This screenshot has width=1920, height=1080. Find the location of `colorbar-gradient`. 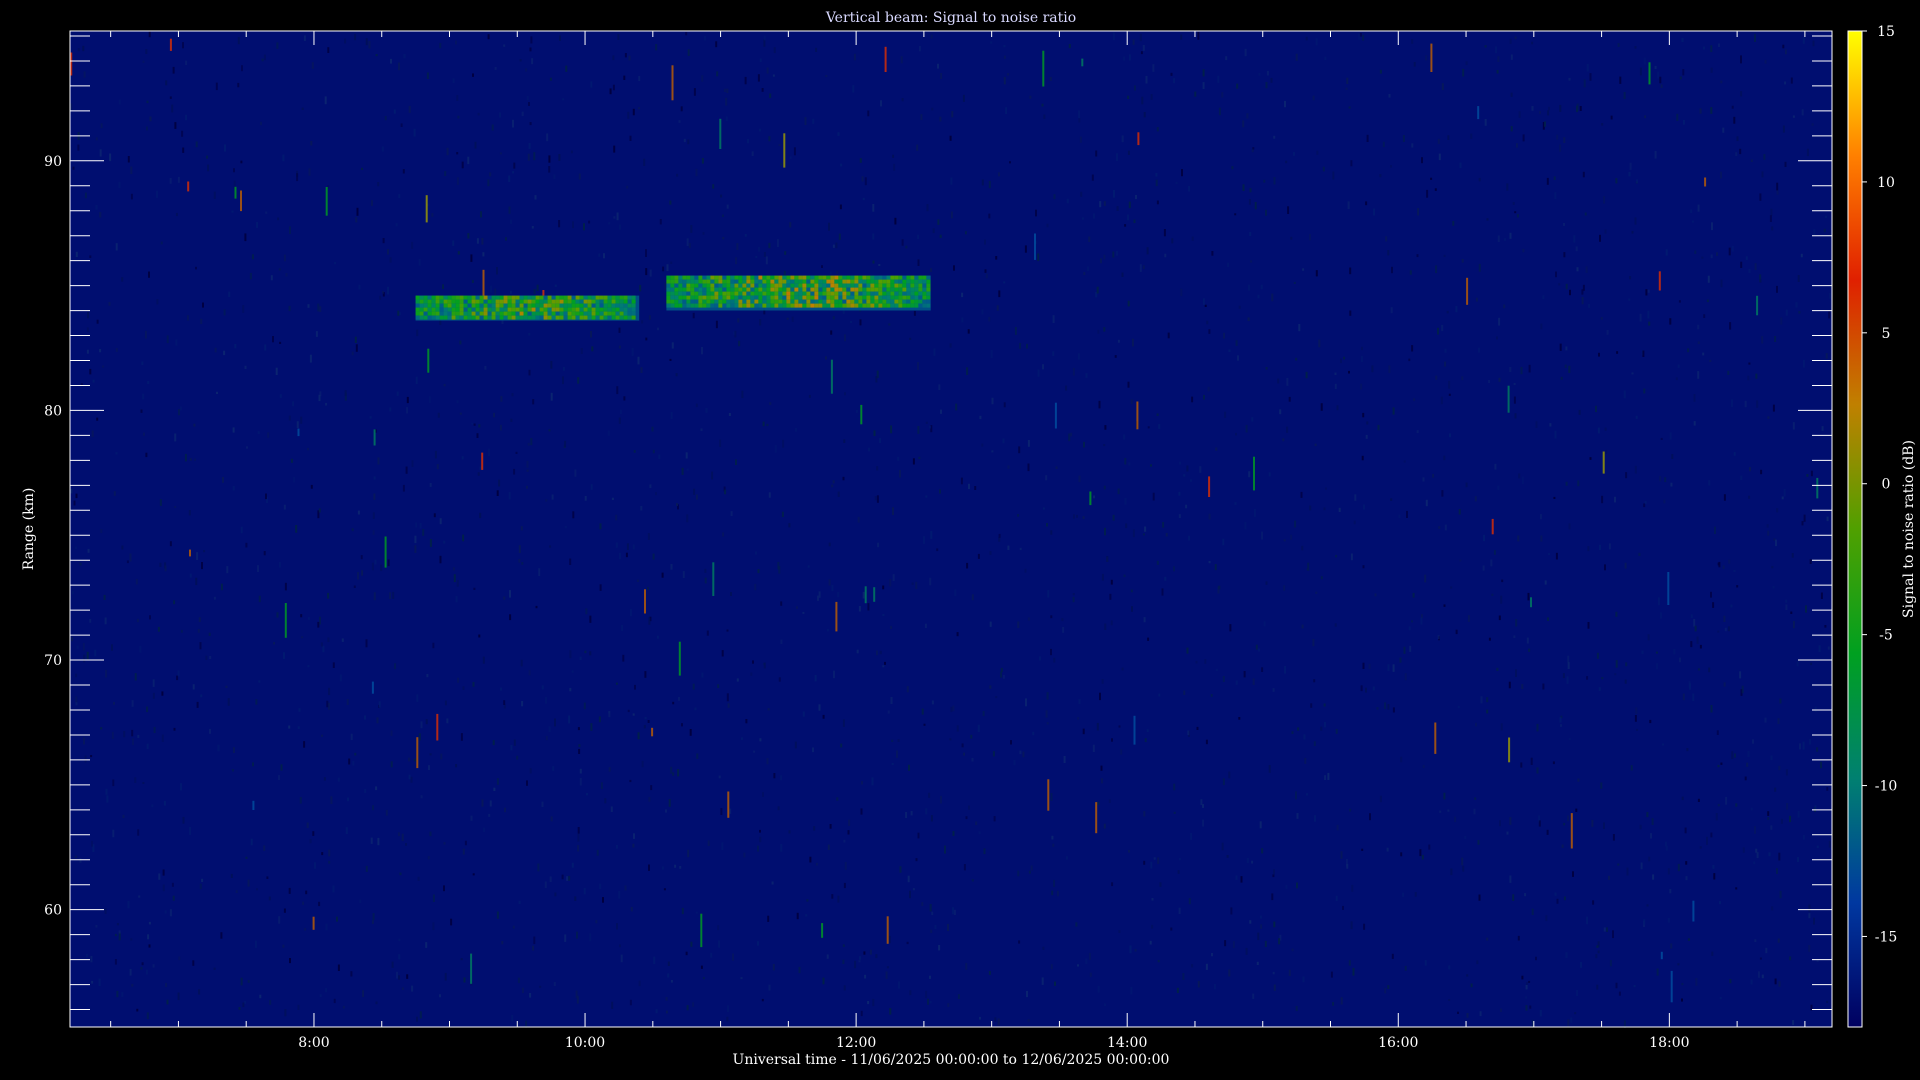

colorbar-gradient is located at coordinates (1855, 529).